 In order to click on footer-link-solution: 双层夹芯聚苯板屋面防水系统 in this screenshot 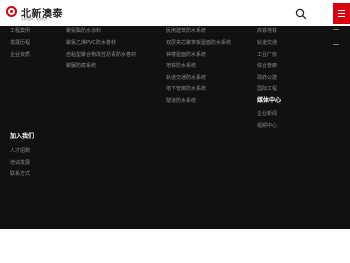, I will do `click(198, 42)`.